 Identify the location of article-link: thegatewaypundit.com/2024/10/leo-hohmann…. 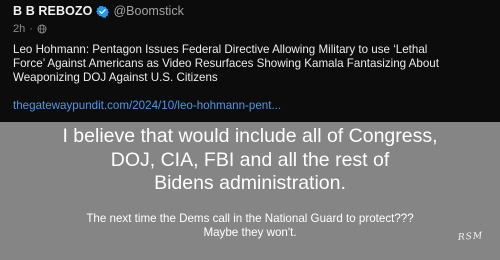
(147, 106).